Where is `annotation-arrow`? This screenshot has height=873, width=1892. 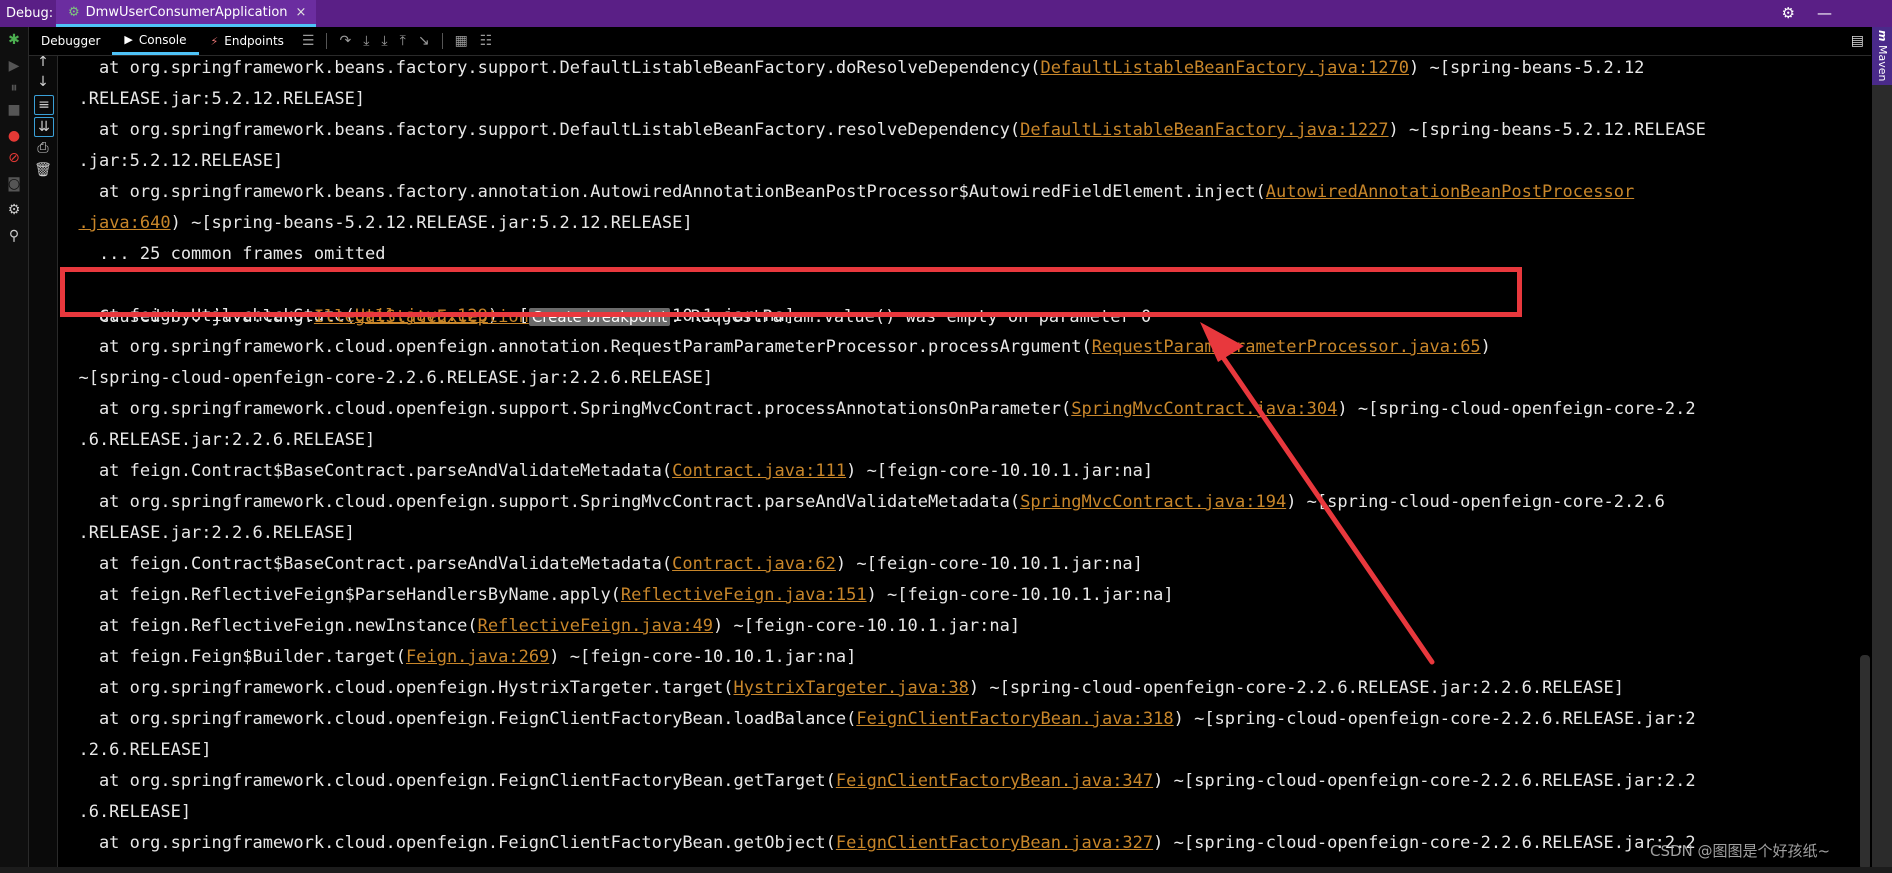 annotation-arrow is located at coordinates (1317, 493).